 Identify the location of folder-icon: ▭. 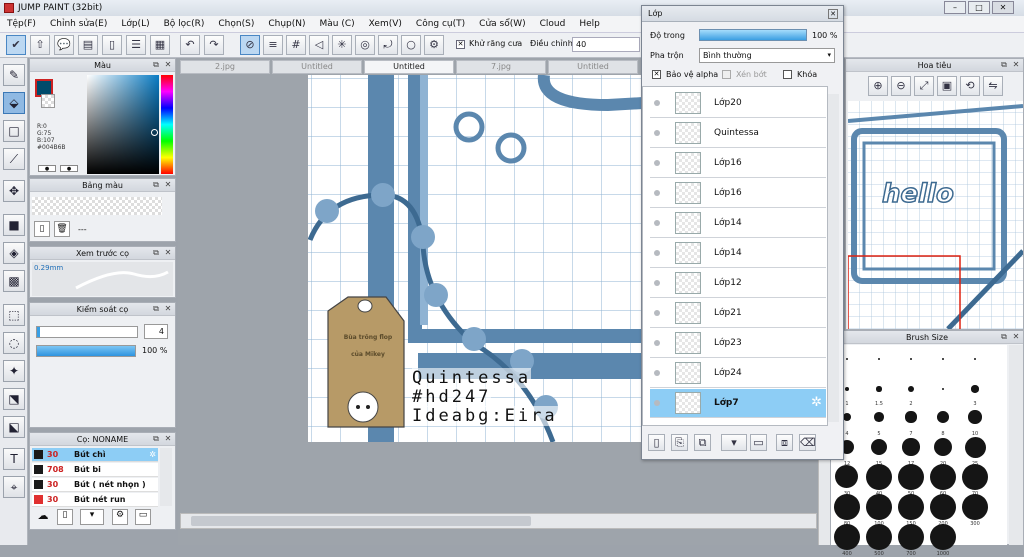
(143, 517).